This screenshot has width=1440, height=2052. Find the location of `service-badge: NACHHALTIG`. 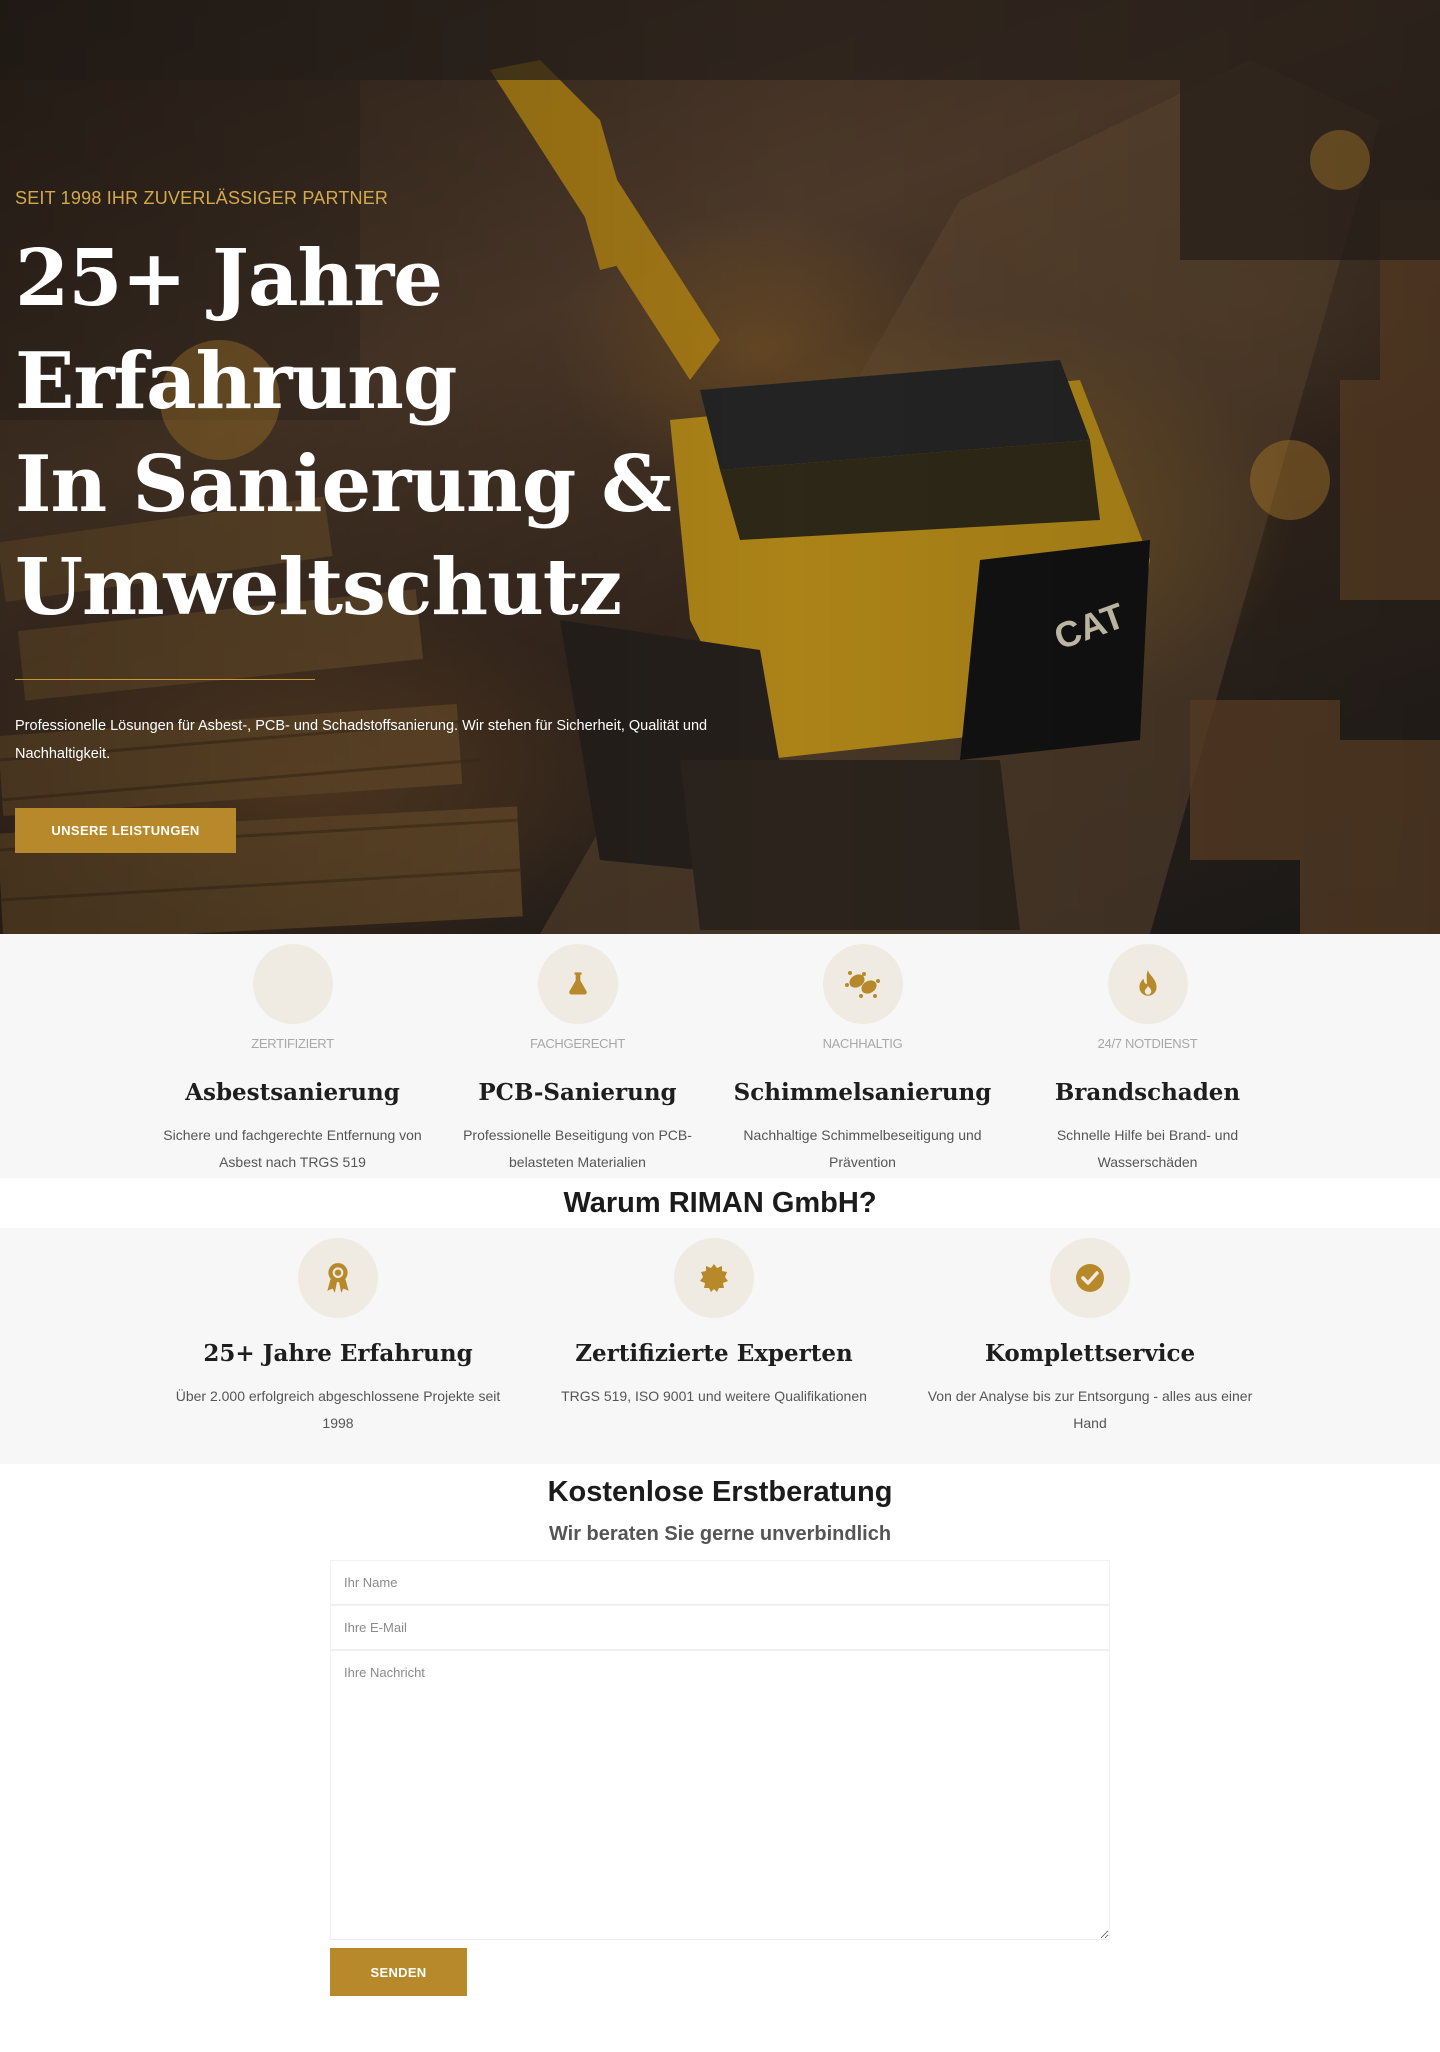

service-badge: NACHHALTIG is located at coordinates (862, 1043).